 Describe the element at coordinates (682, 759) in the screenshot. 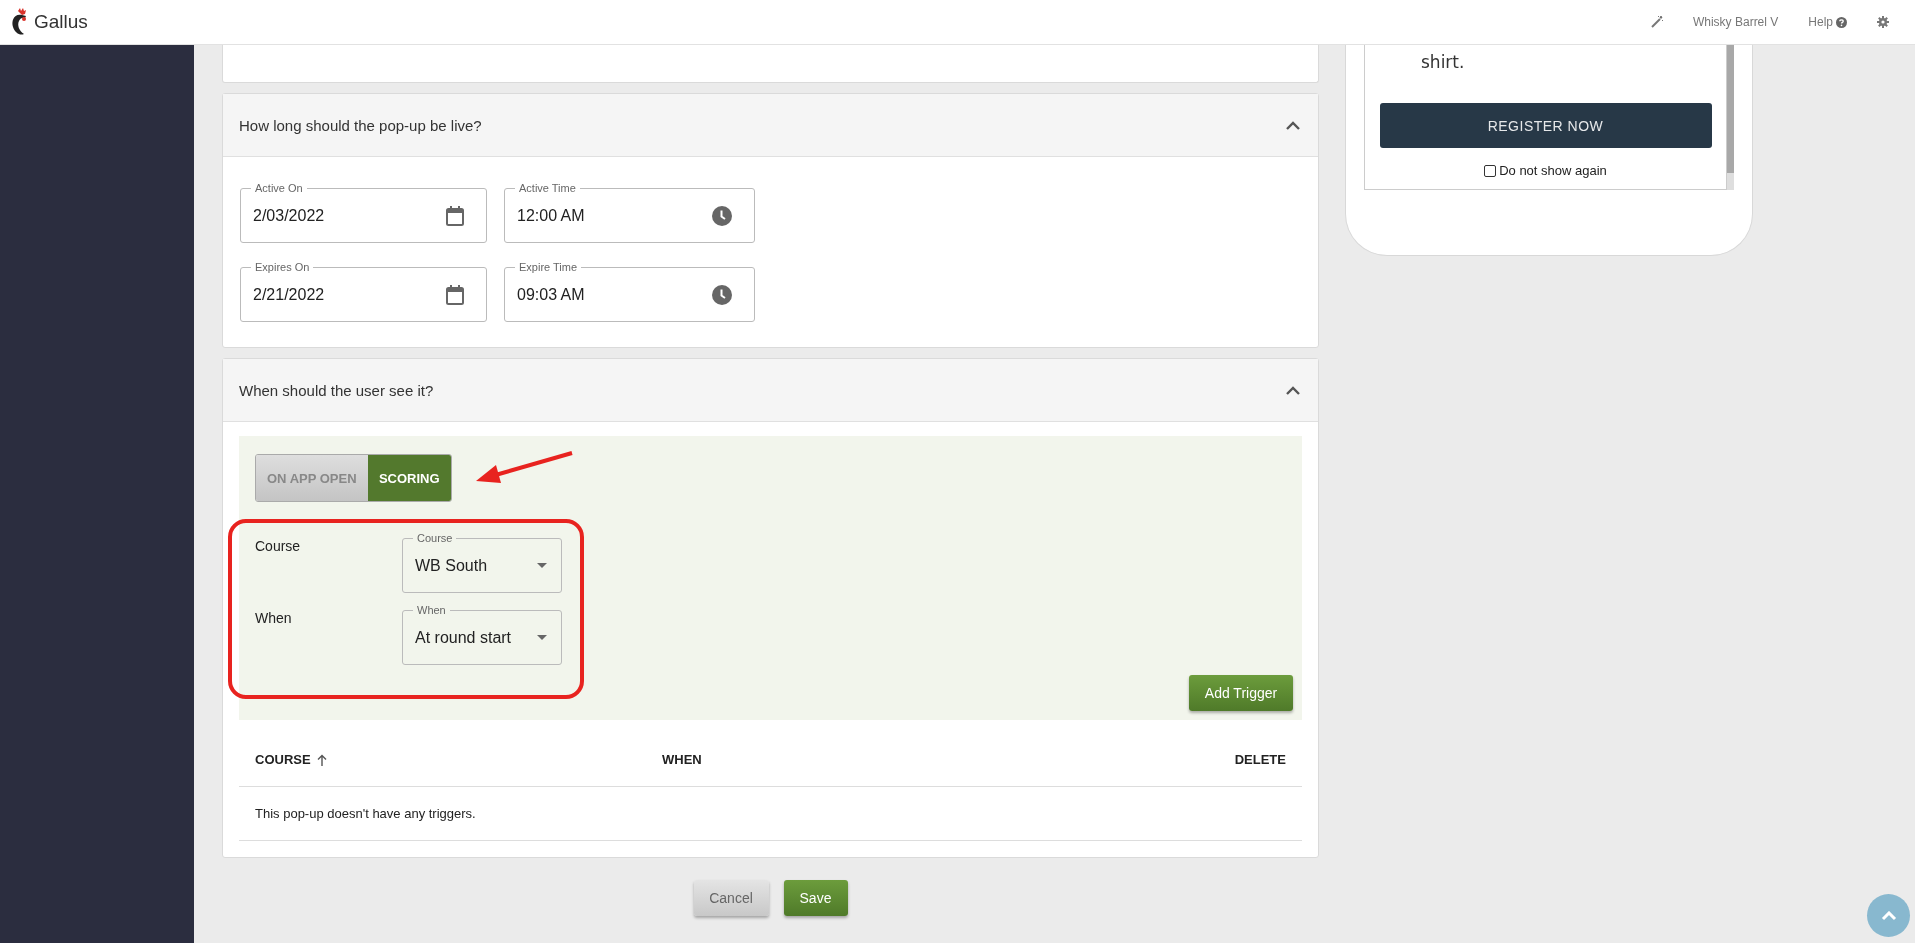

I see `column-header: WHEN` at that location.